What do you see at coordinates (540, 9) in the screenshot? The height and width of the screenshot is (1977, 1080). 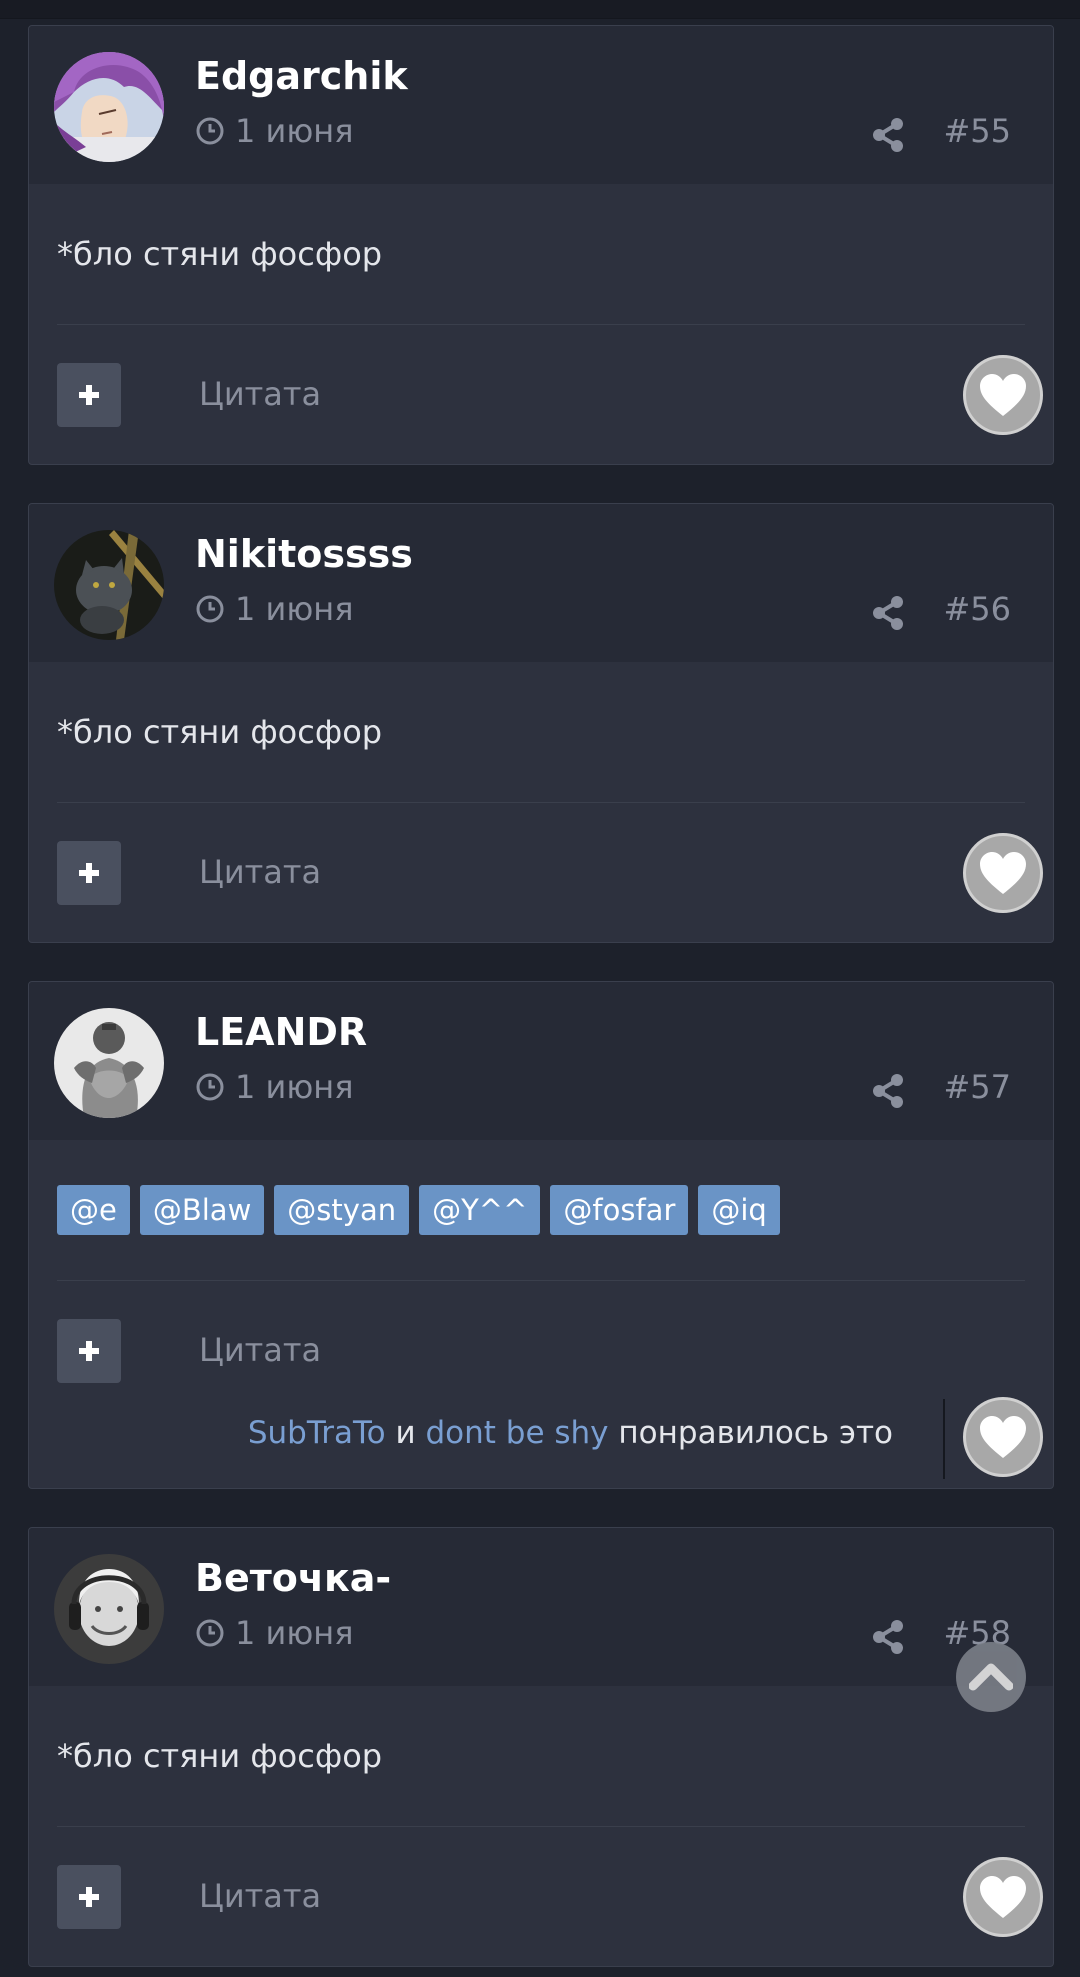 I see `top-bar` at bounding box center [540, 9].